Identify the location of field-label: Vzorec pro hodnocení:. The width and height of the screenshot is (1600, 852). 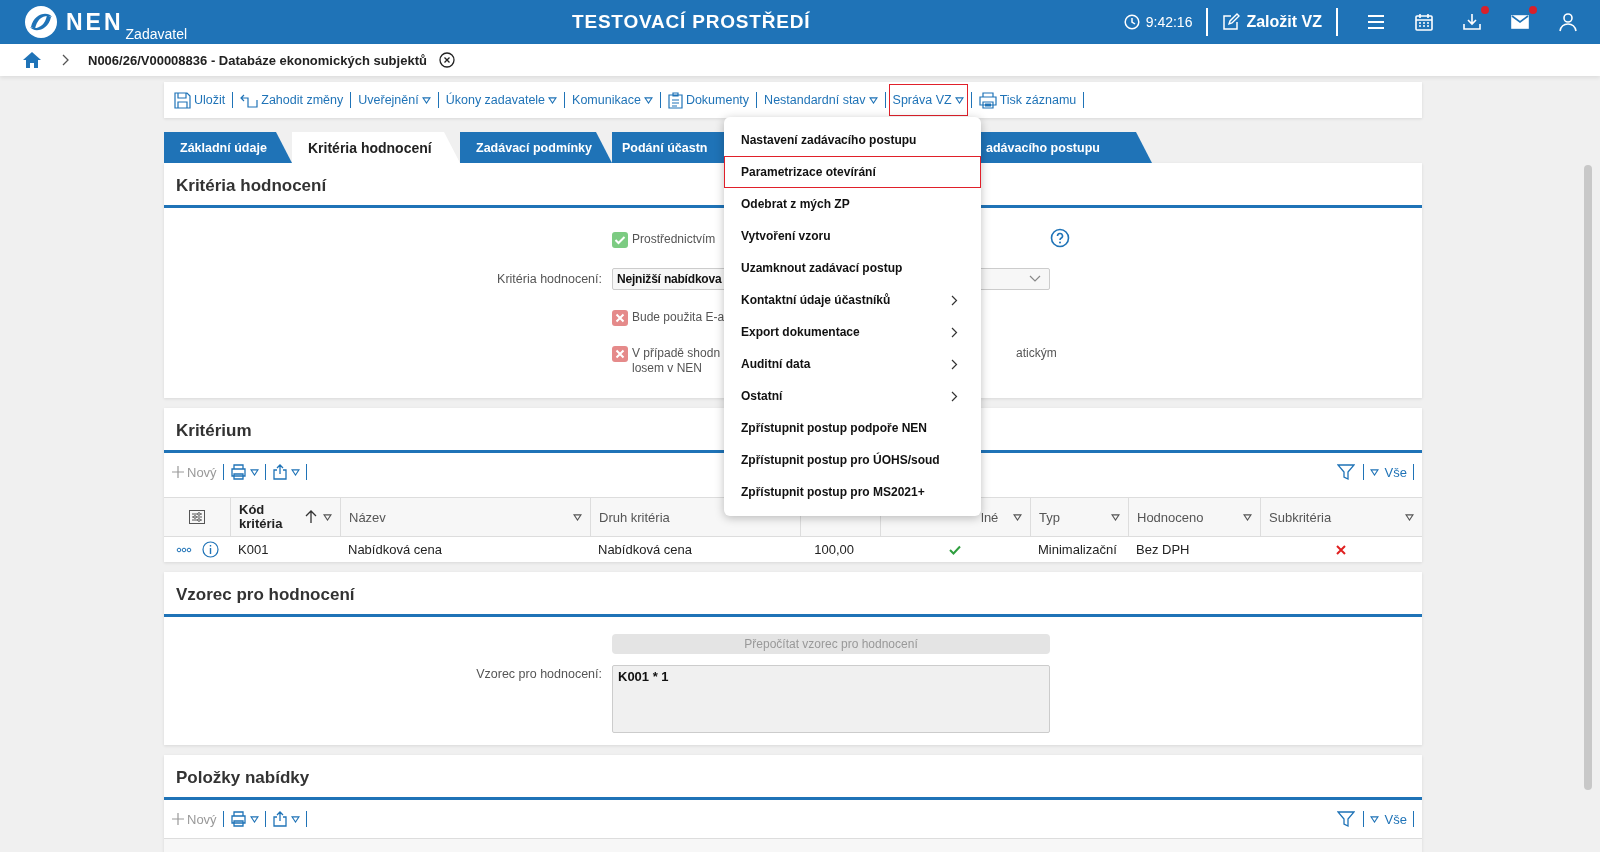
(539, 673).